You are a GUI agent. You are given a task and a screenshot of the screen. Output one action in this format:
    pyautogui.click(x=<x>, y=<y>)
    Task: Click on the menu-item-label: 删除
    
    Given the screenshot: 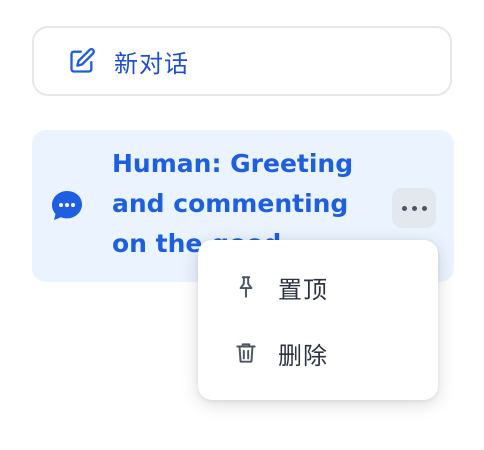 What is the action you would take?
    pyautogui.click(x=303, y=355)
    